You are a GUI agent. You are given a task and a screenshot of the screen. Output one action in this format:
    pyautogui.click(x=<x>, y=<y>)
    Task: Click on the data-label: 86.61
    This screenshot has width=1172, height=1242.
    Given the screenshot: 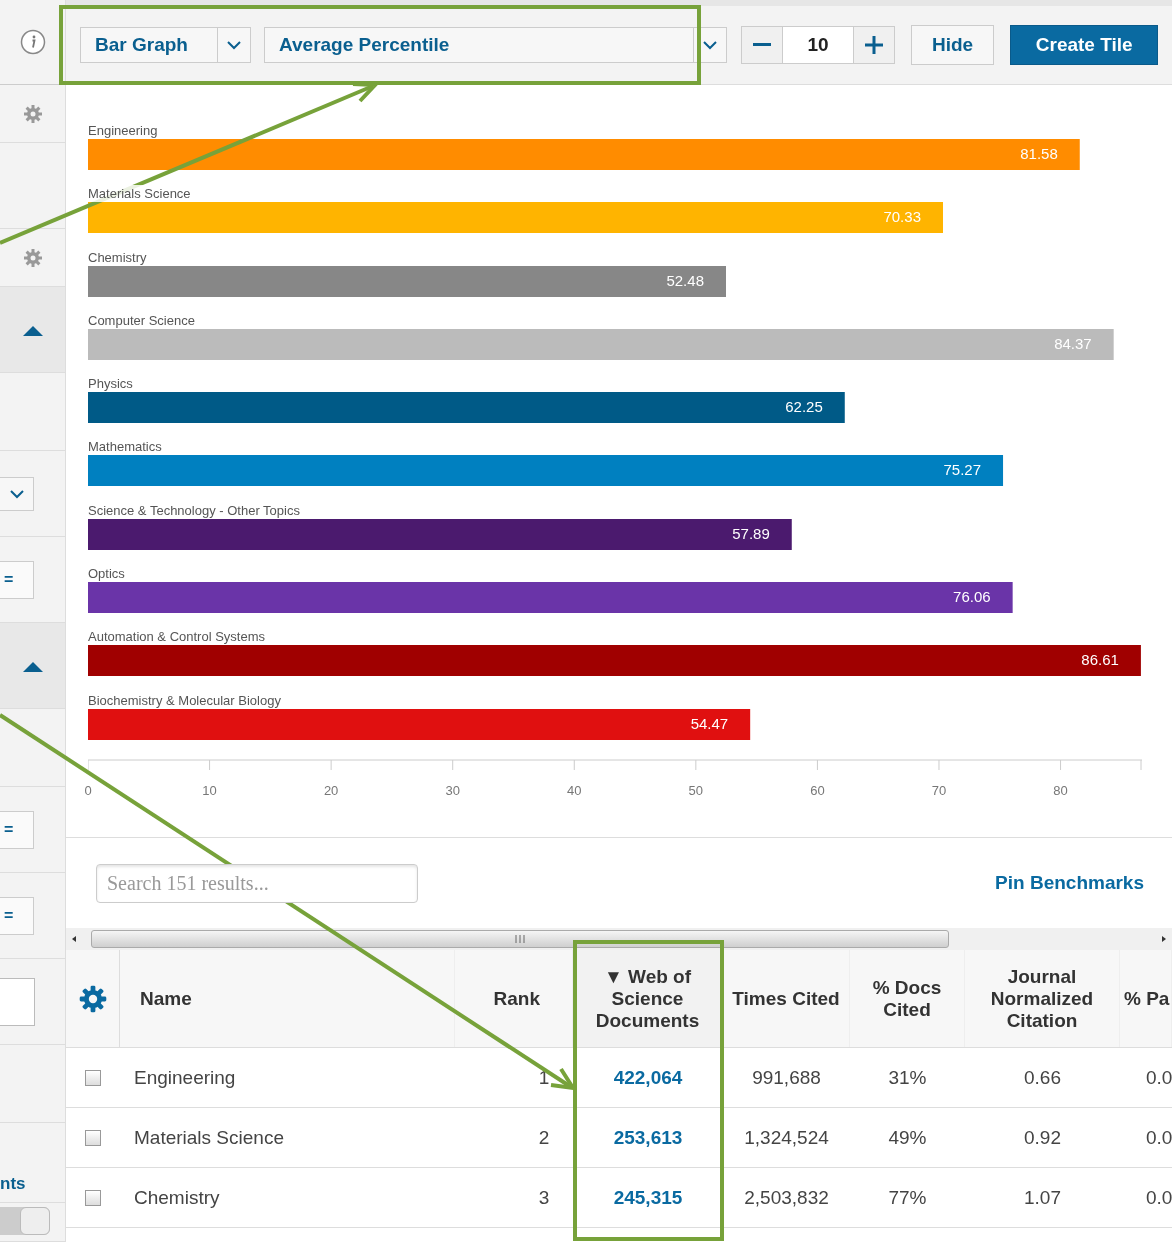 What is the action you would take?
    pyautogui.click(x=1100, y=660)
    